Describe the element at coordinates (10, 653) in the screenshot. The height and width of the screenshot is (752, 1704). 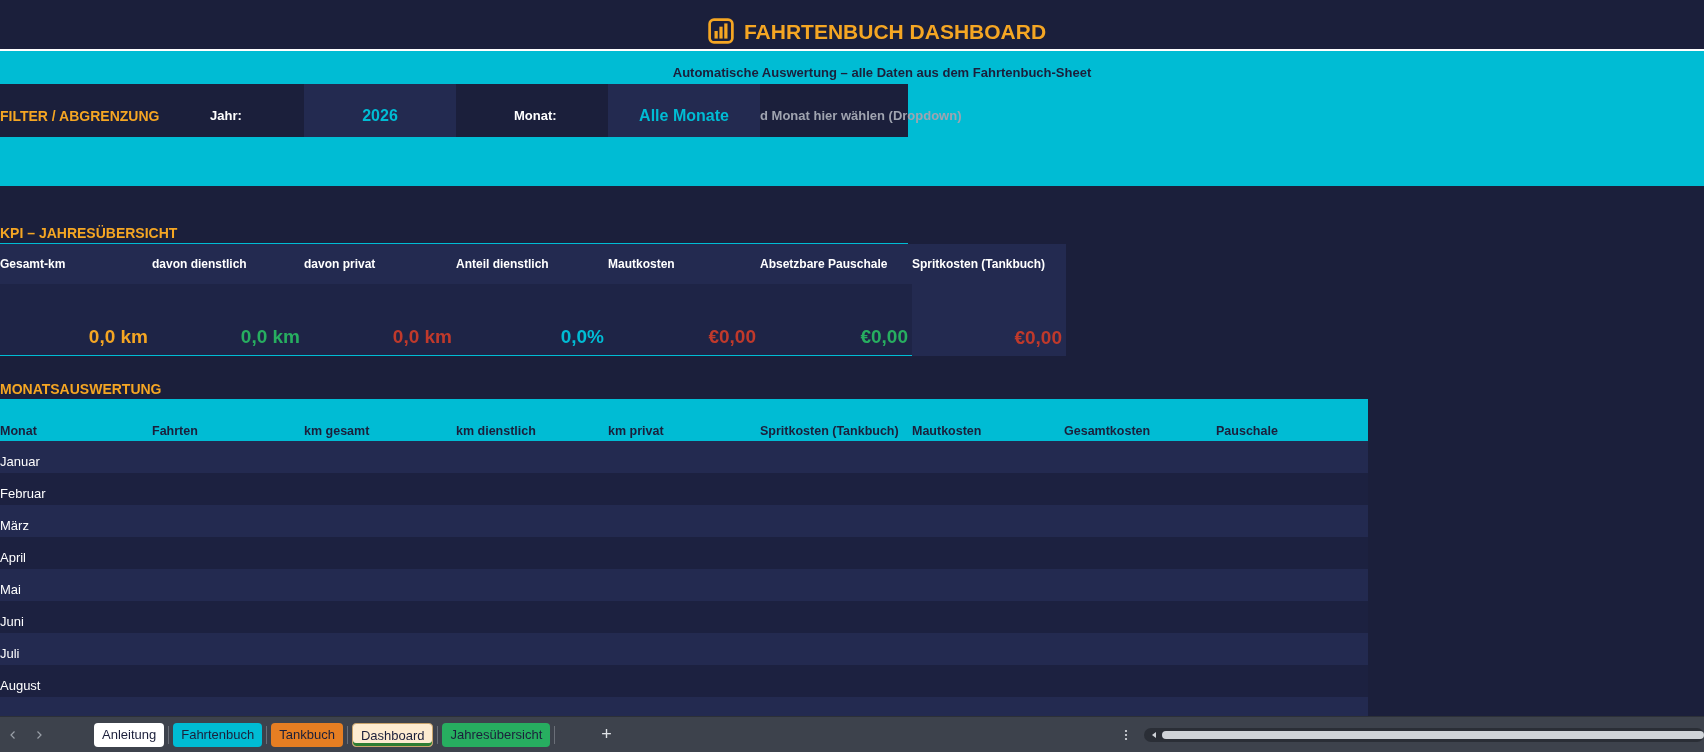
I see `month-cell: Juli` at that location.